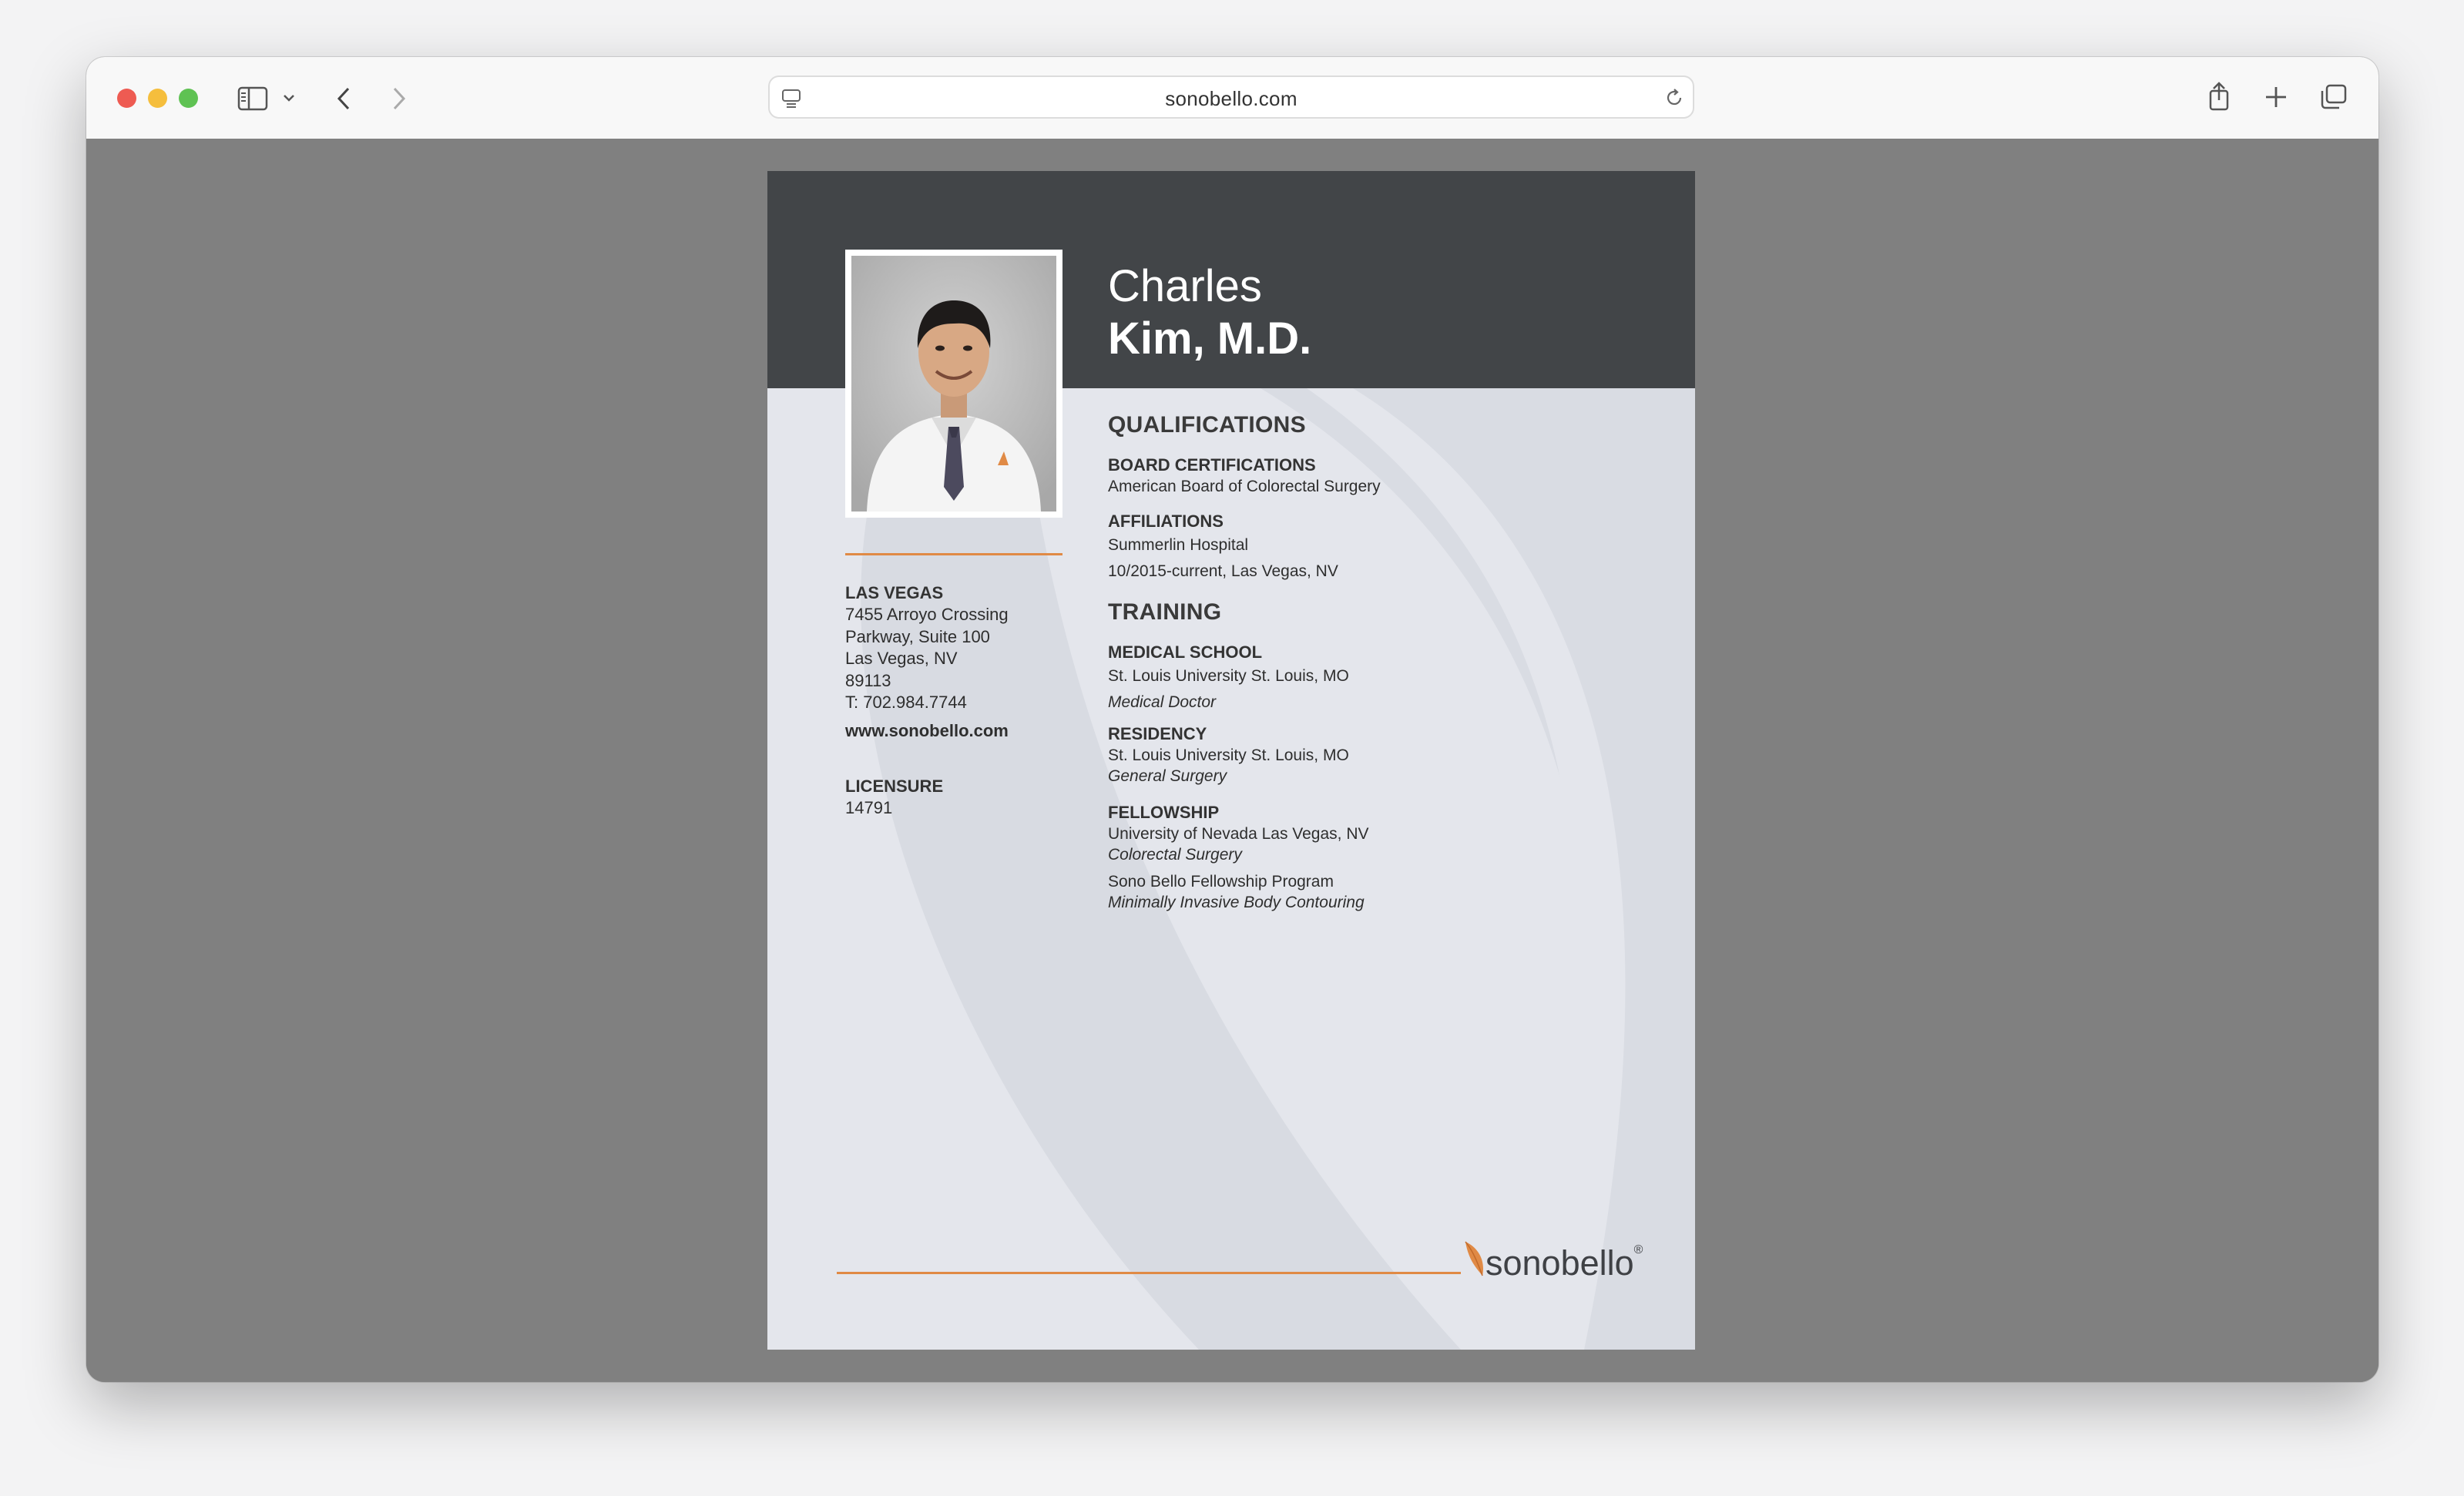  What do you see at coordinates (1638, 1249) in the screenshot?
I see `trademark-symbol: ®` at bounding box center [1638, 1249].